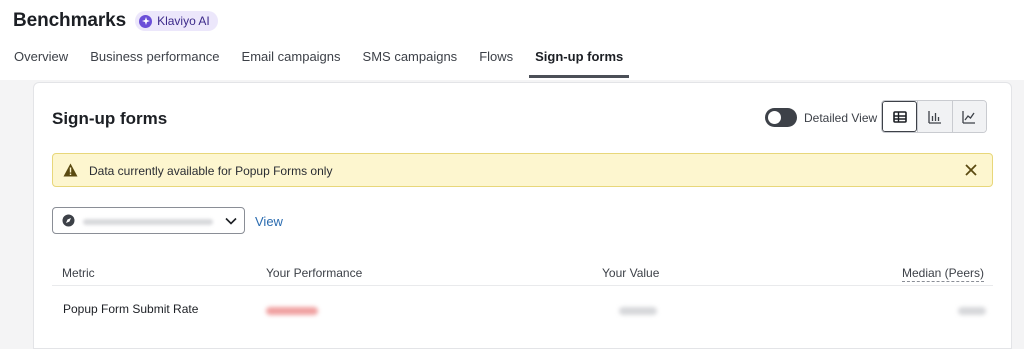  Describe the element at coordinates (70, 170) in the screenshot. I see `warning-icon` at that location.